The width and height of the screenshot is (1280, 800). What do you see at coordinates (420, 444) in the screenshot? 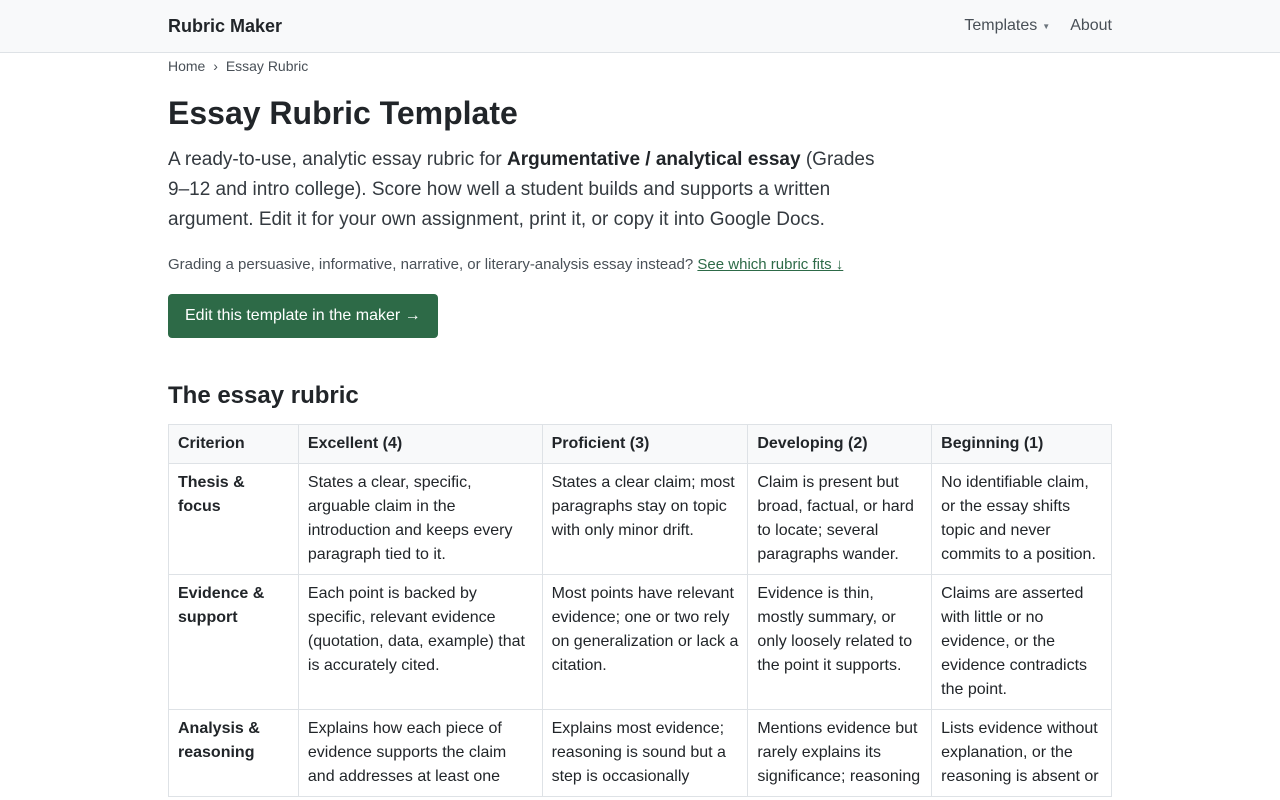
I see `header-excellent: Excellent (4)` at bounding box center [420, 444].